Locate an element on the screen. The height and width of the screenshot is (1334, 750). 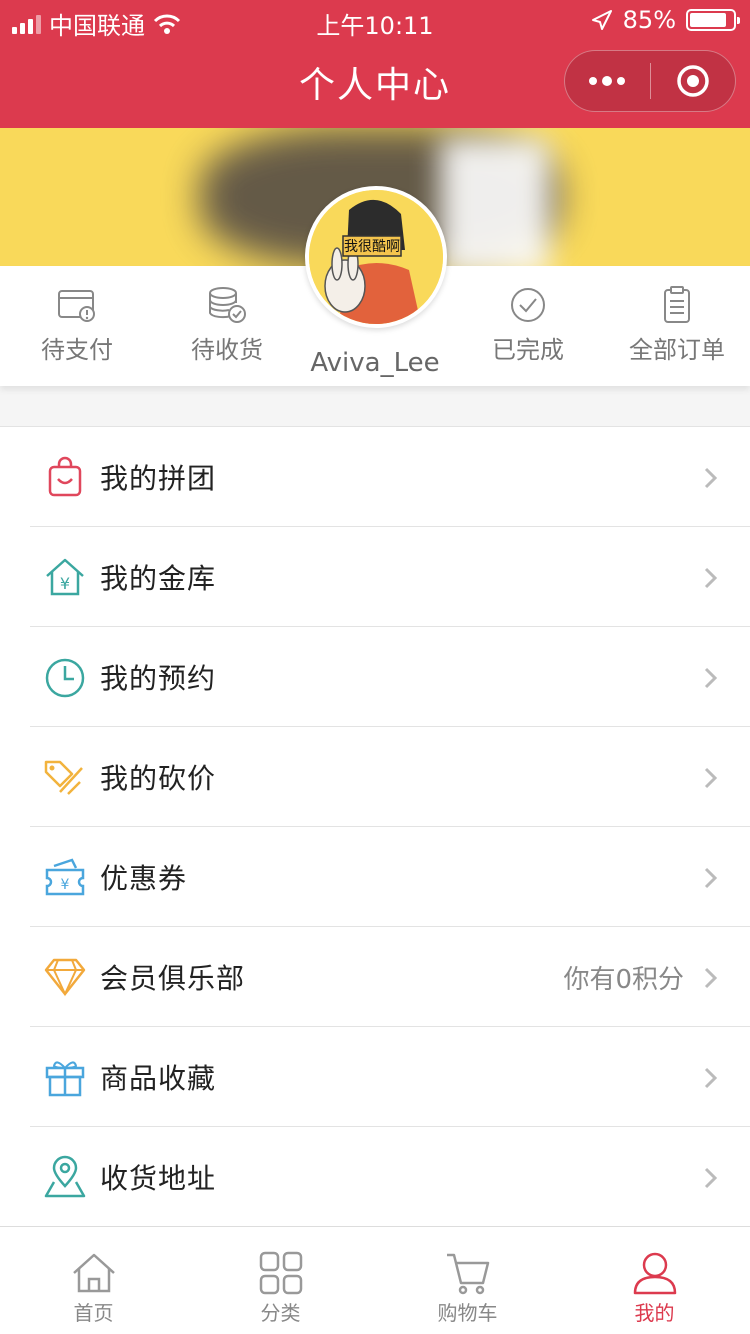
avatar: 我很酷啊 is located at coordinates (376, 257).